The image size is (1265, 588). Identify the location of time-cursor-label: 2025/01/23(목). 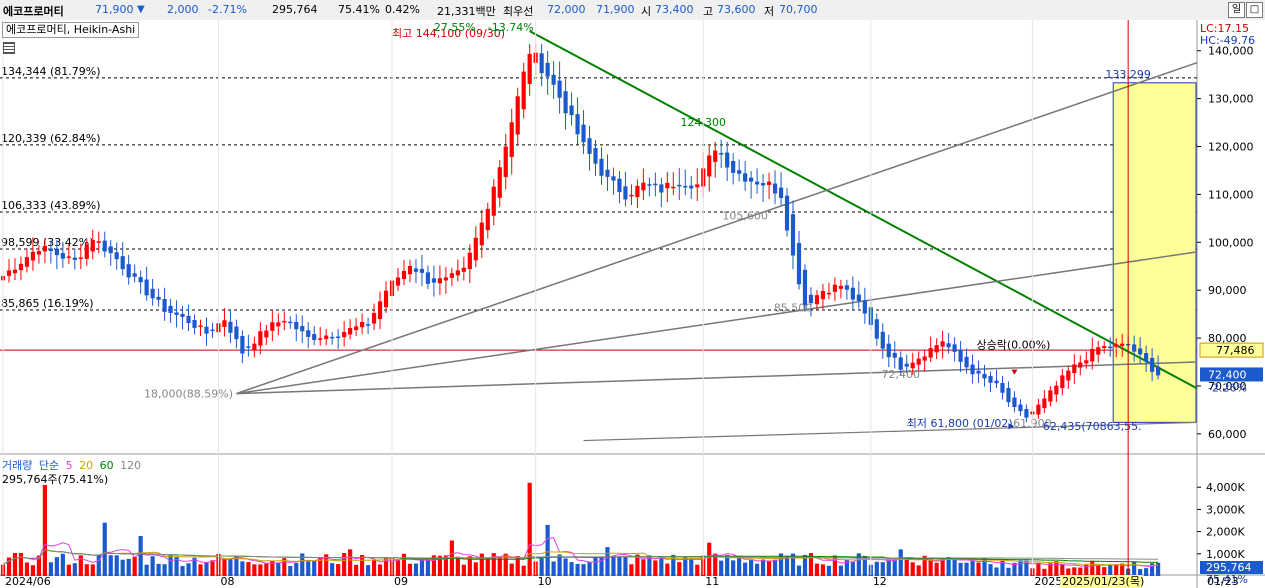
(1103, 581).